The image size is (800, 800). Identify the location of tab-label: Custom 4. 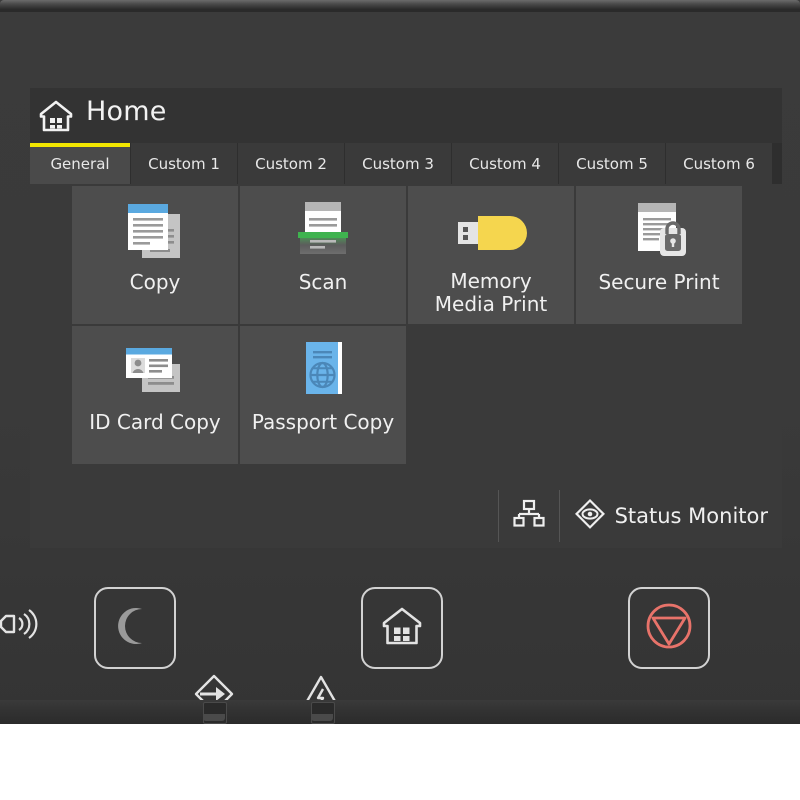
(505, 163).